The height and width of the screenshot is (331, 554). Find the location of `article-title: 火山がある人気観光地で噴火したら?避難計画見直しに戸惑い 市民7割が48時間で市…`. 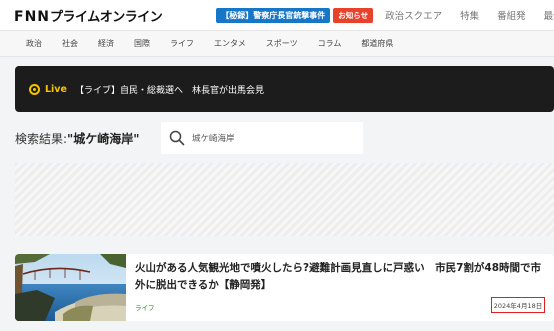

article-title: 火山がある人気観光地で噴火したら?避難計画見直しに戸惑い 市民7割が48時間で市… is located at coordinates (341, 277).